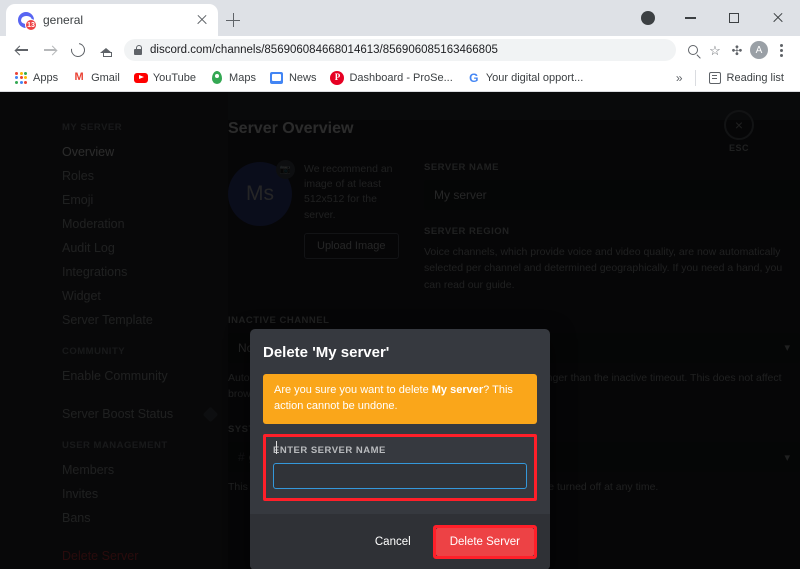  What do you see at coordinates (690, 18) in the screenshot?
I see `minimize-button` at bounding box center [690, 18].